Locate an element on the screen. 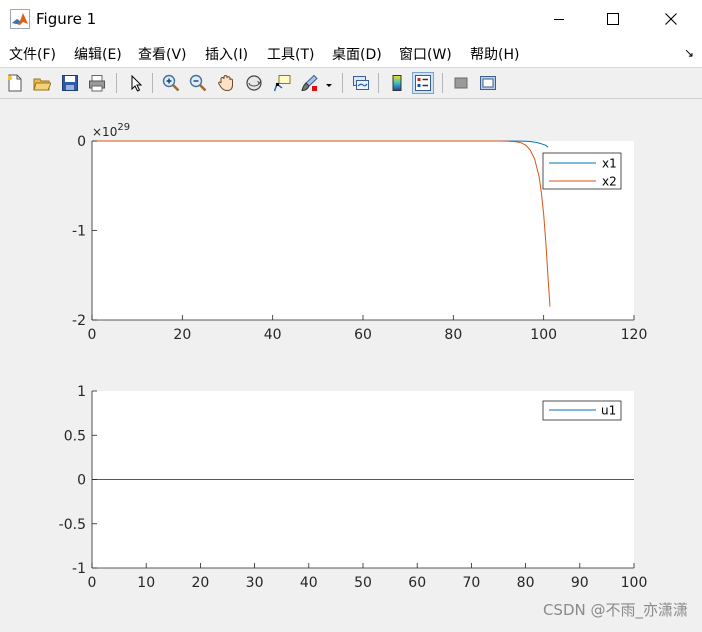 The height and width of the screenshot is (632, 702). rotate-3d-icon is located at coordinates (254, 83).